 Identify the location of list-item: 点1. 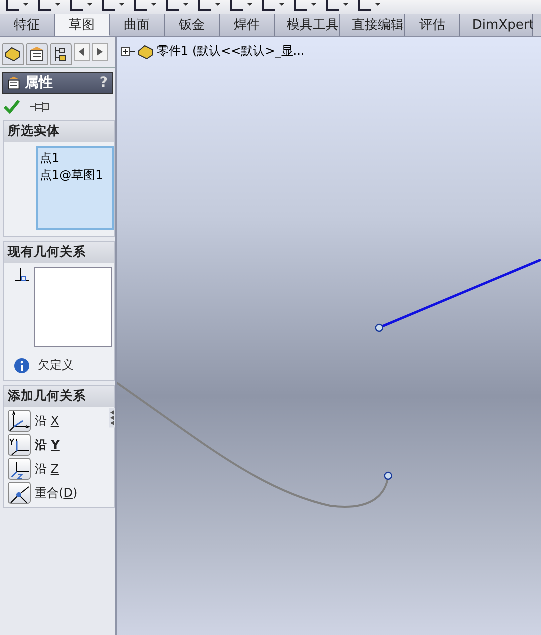
(75, 158).